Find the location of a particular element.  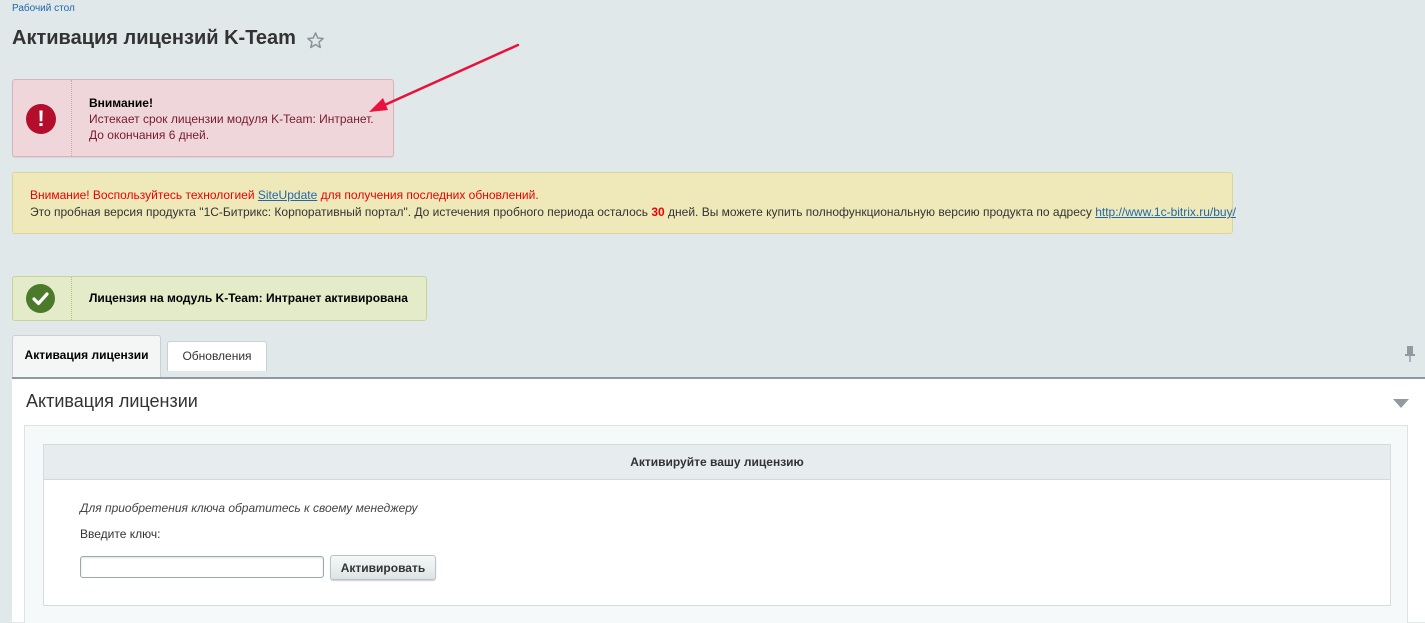

triangle-down-icon is located at coordinates (1401, 403).